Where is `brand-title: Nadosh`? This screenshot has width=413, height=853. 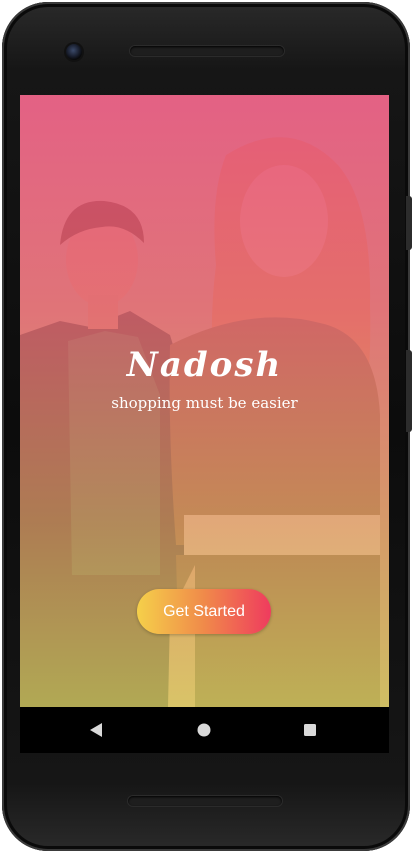 brand-title: Nadosh is located at coordinates (204, 365).